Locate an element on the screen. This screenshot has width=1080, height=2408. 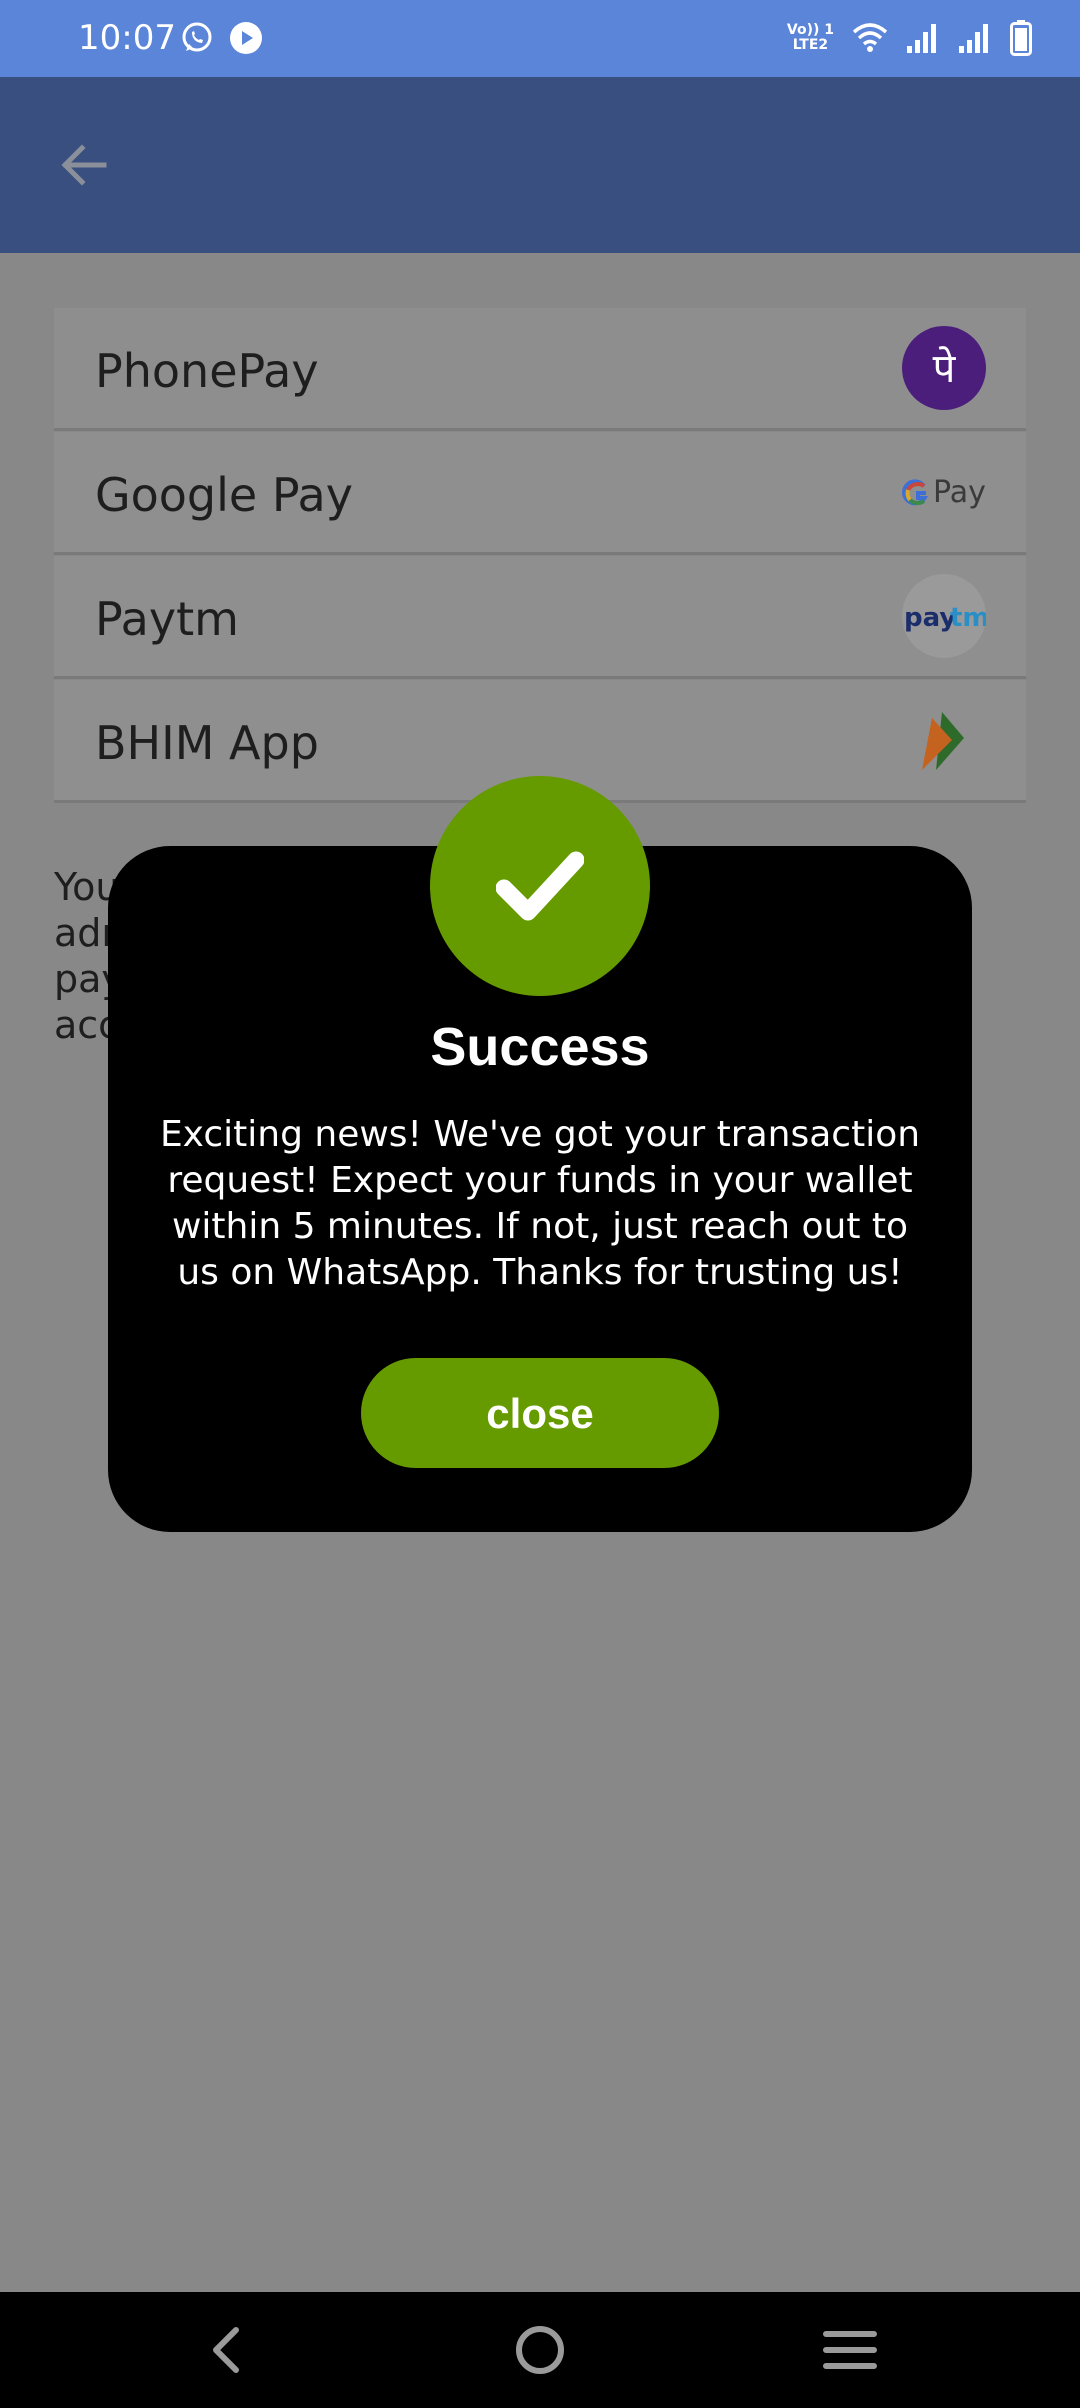
signal-icon is located at coordinates (921, 38).